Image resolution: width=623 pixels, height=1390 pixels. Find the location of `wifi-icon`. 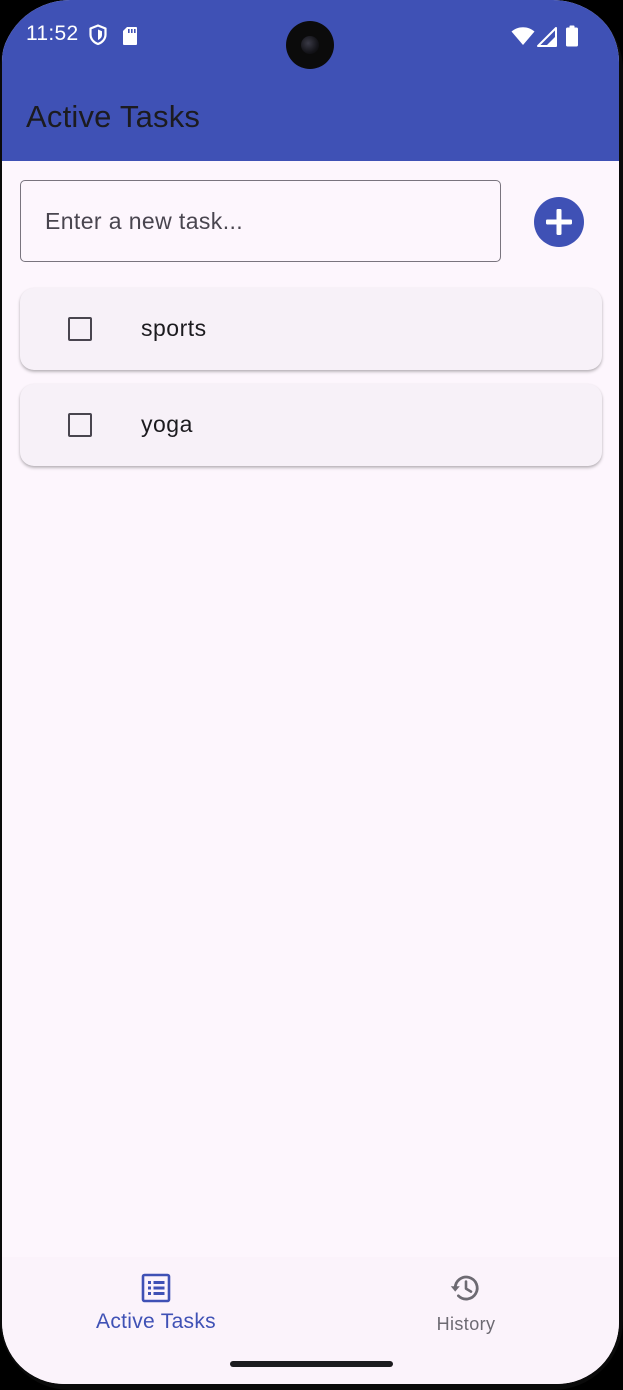

wifi-icon is located at coordinates (523, 38).